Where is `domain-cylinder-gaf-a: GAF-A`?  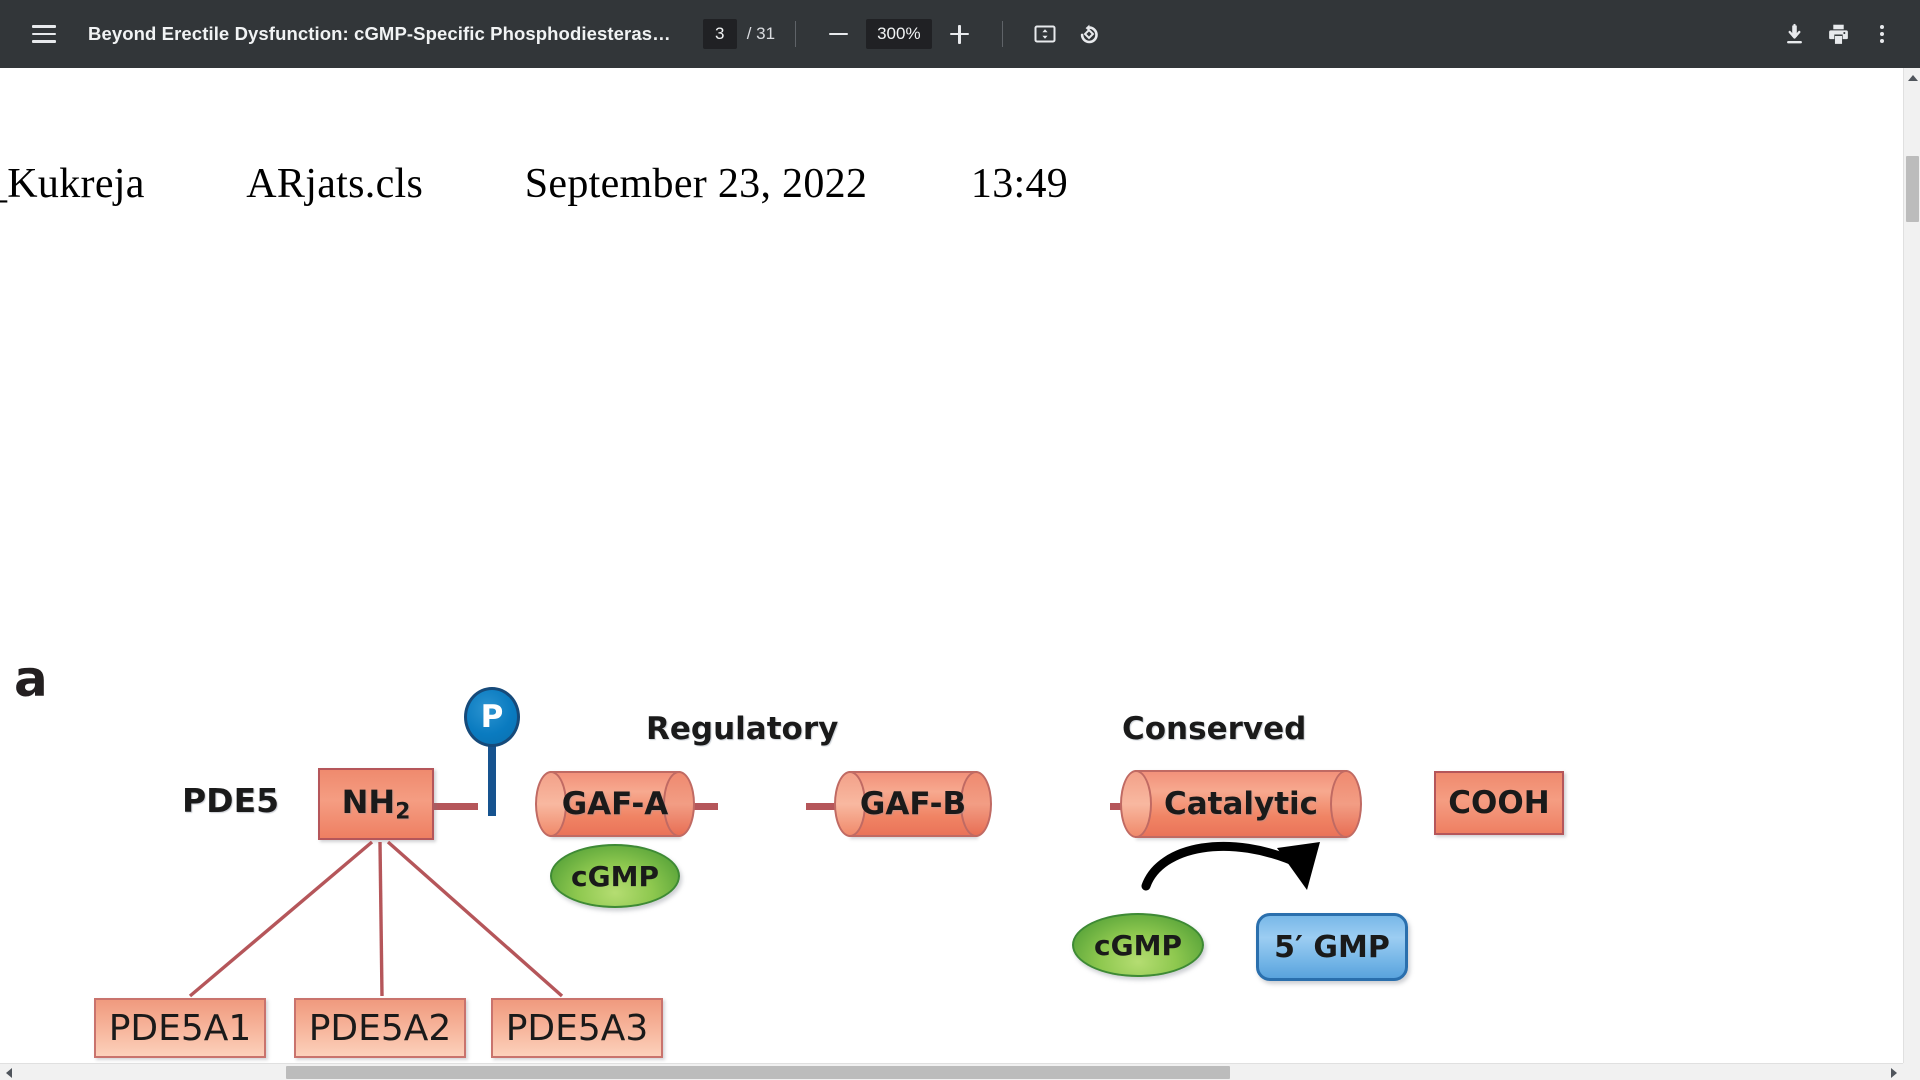
domain-cylinder-gaf-a: GAF-A is located at coordinates (615, 804).